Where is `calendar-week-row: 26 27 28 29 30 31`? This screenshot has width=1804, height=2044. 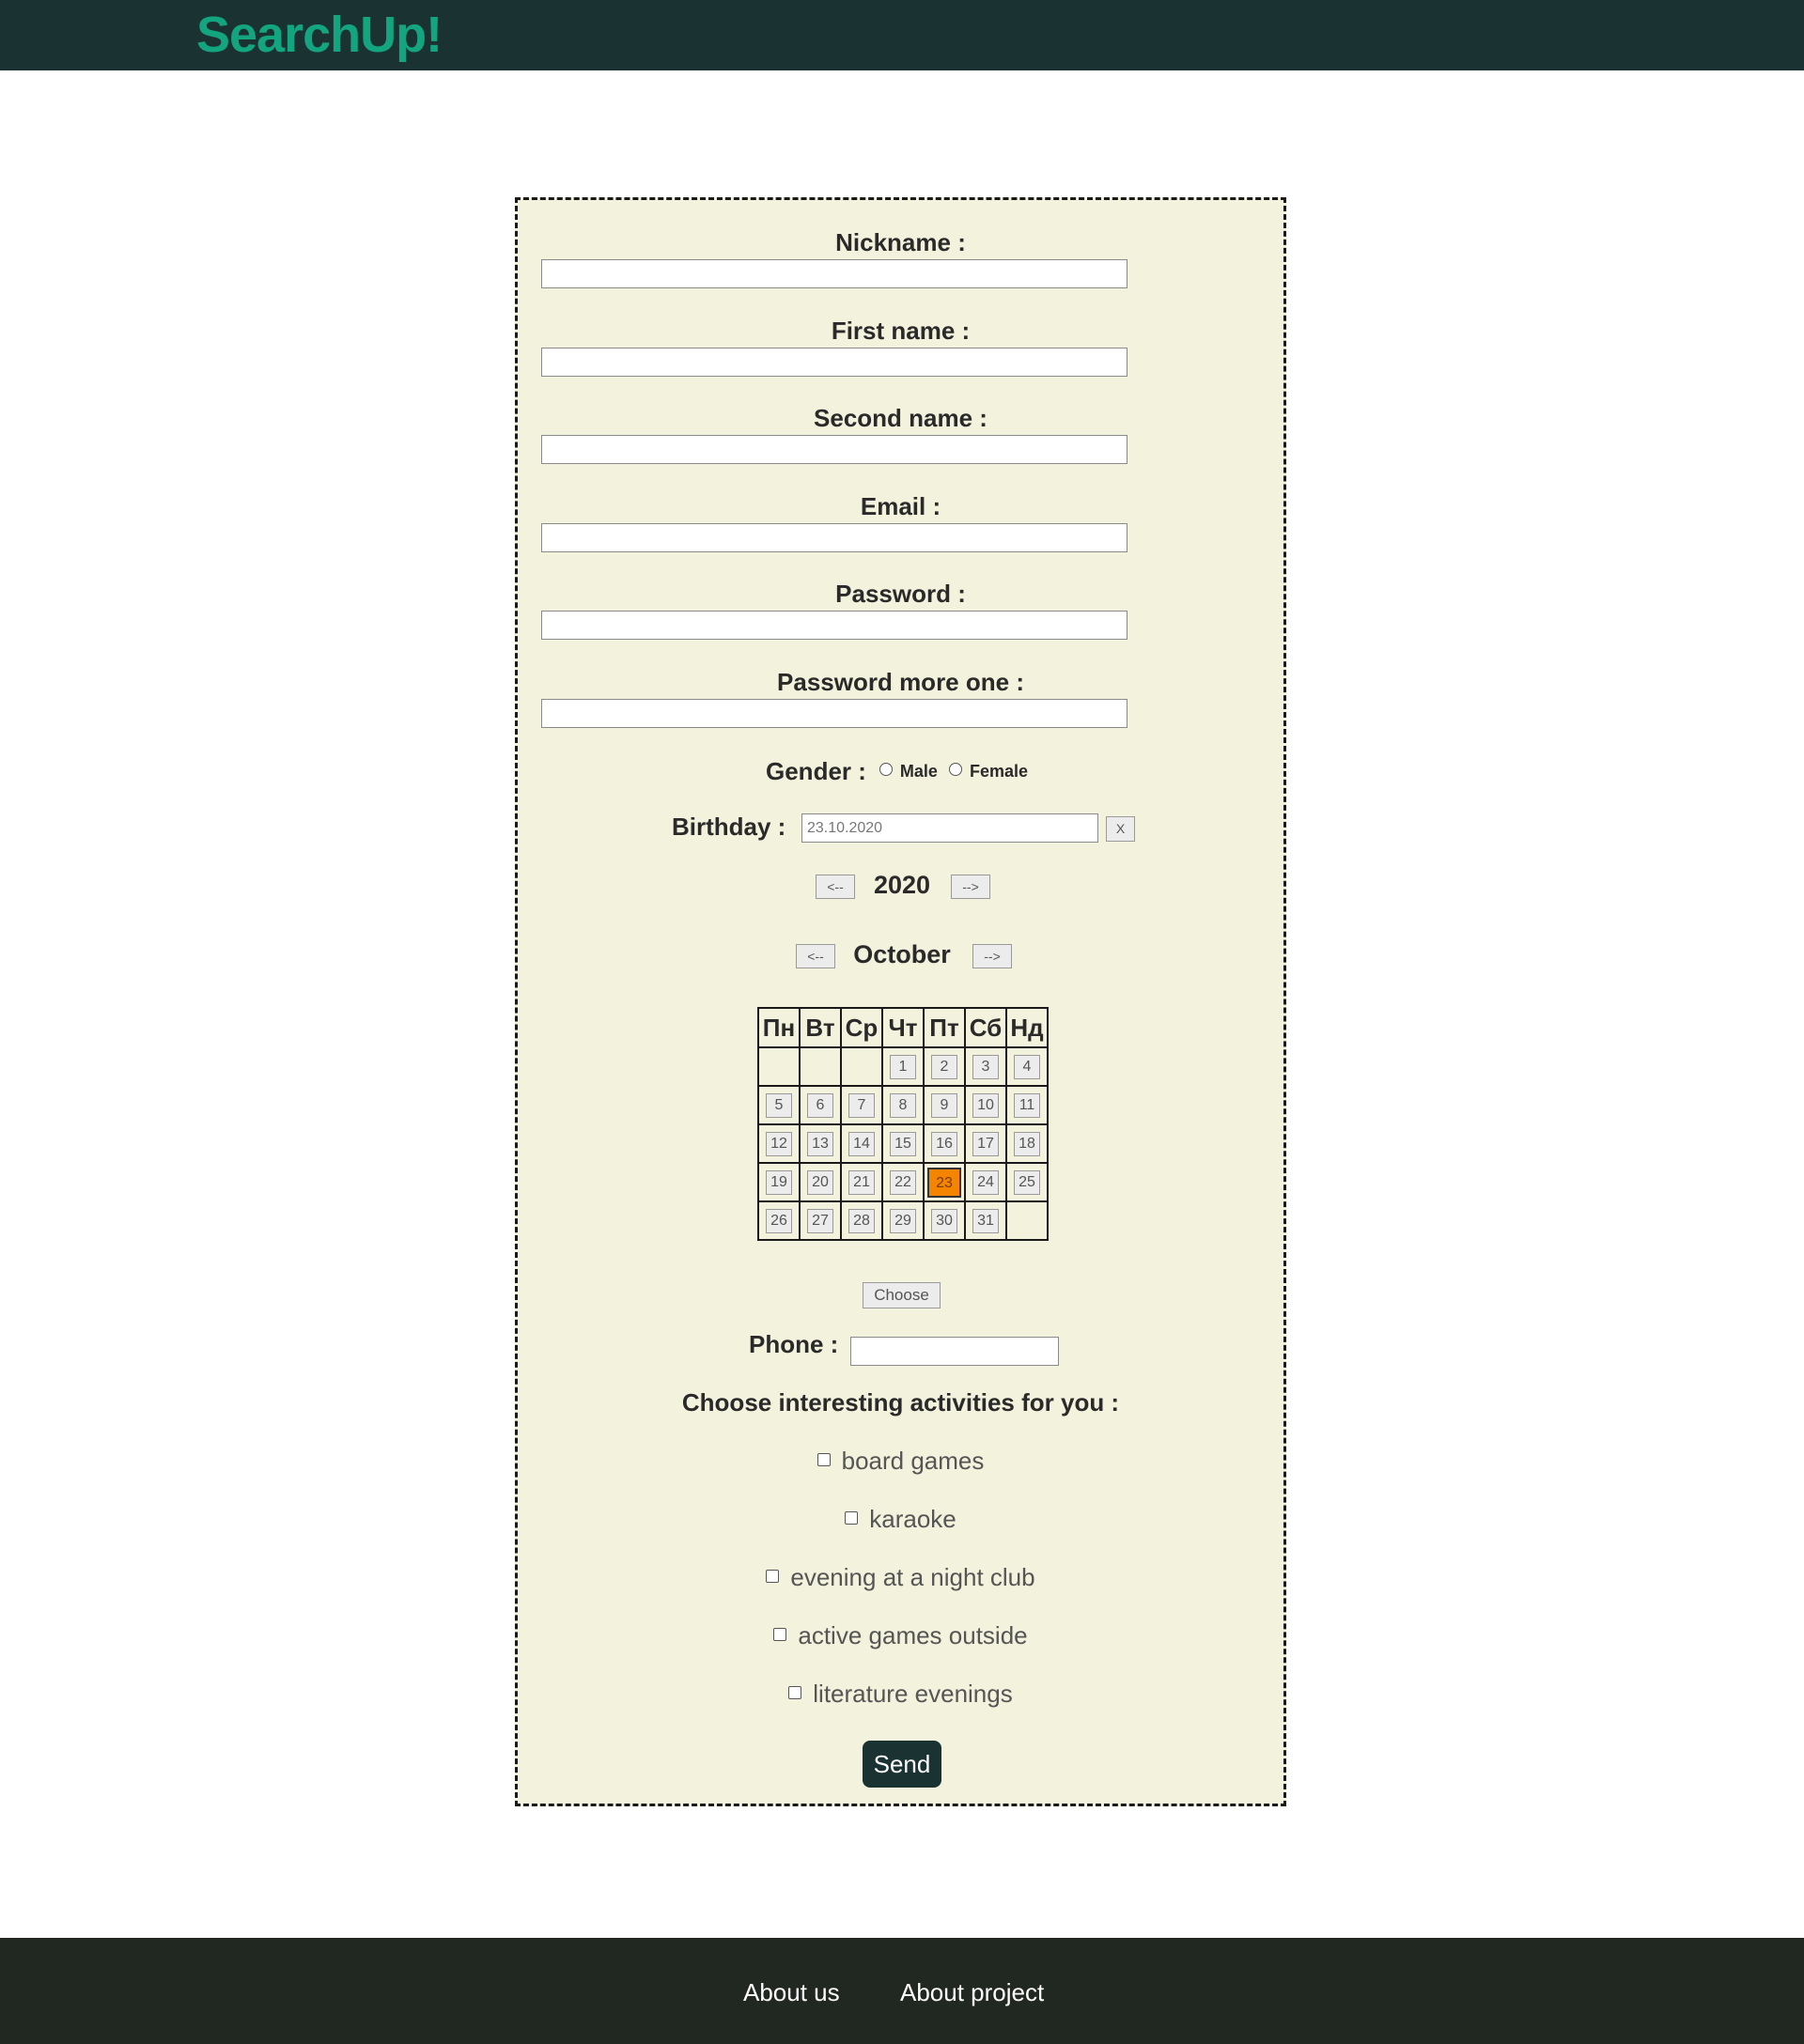
calendar-week-row: 26 27 28 29 30 31 is located at coordinates (903, 1220).